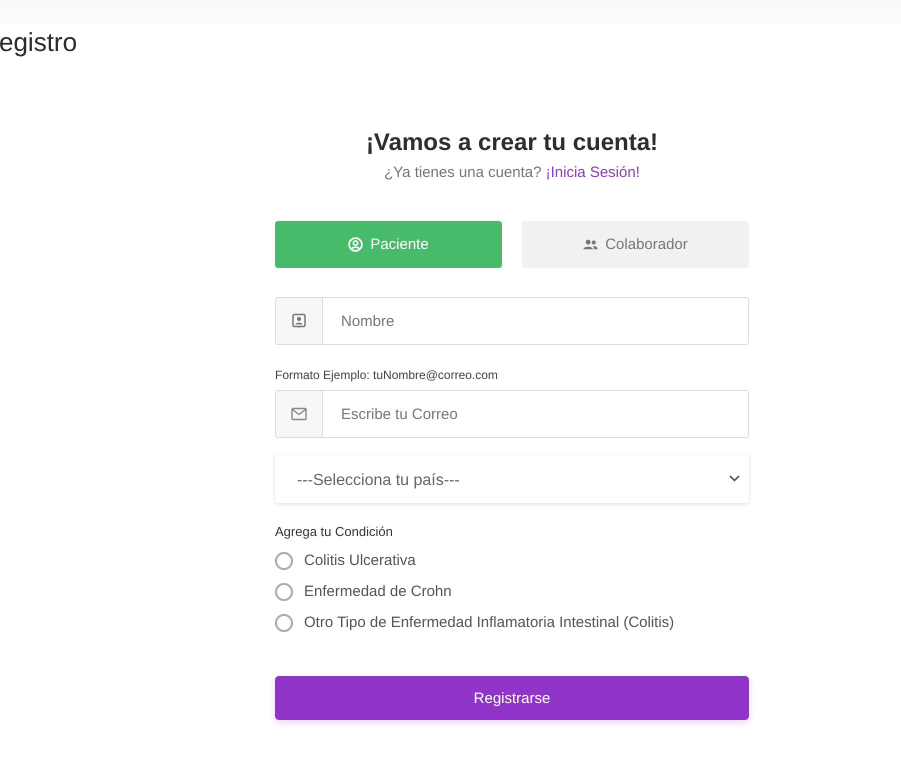 This screenshot has width=901, height=764. I want to click on condition-option: Colitis Ulcerativa, so click(360, 560).